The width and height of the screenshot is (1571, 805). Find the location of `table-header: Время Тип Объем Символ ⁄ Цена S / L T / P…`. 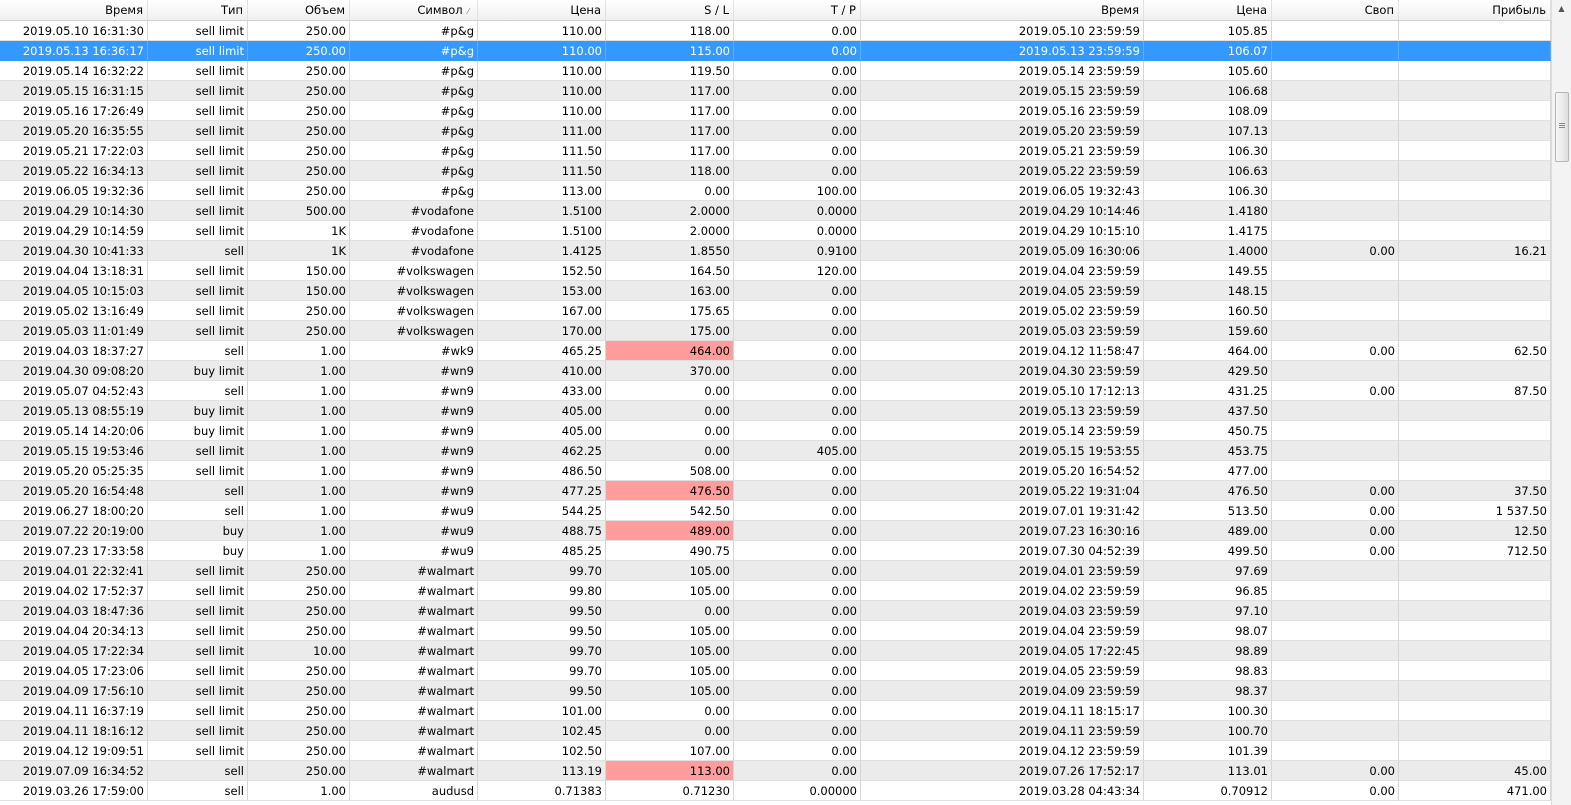

table-header: Время Тип Объем Символ ⁄ Цена S / L T / P… is located at coordinates (775, 10).